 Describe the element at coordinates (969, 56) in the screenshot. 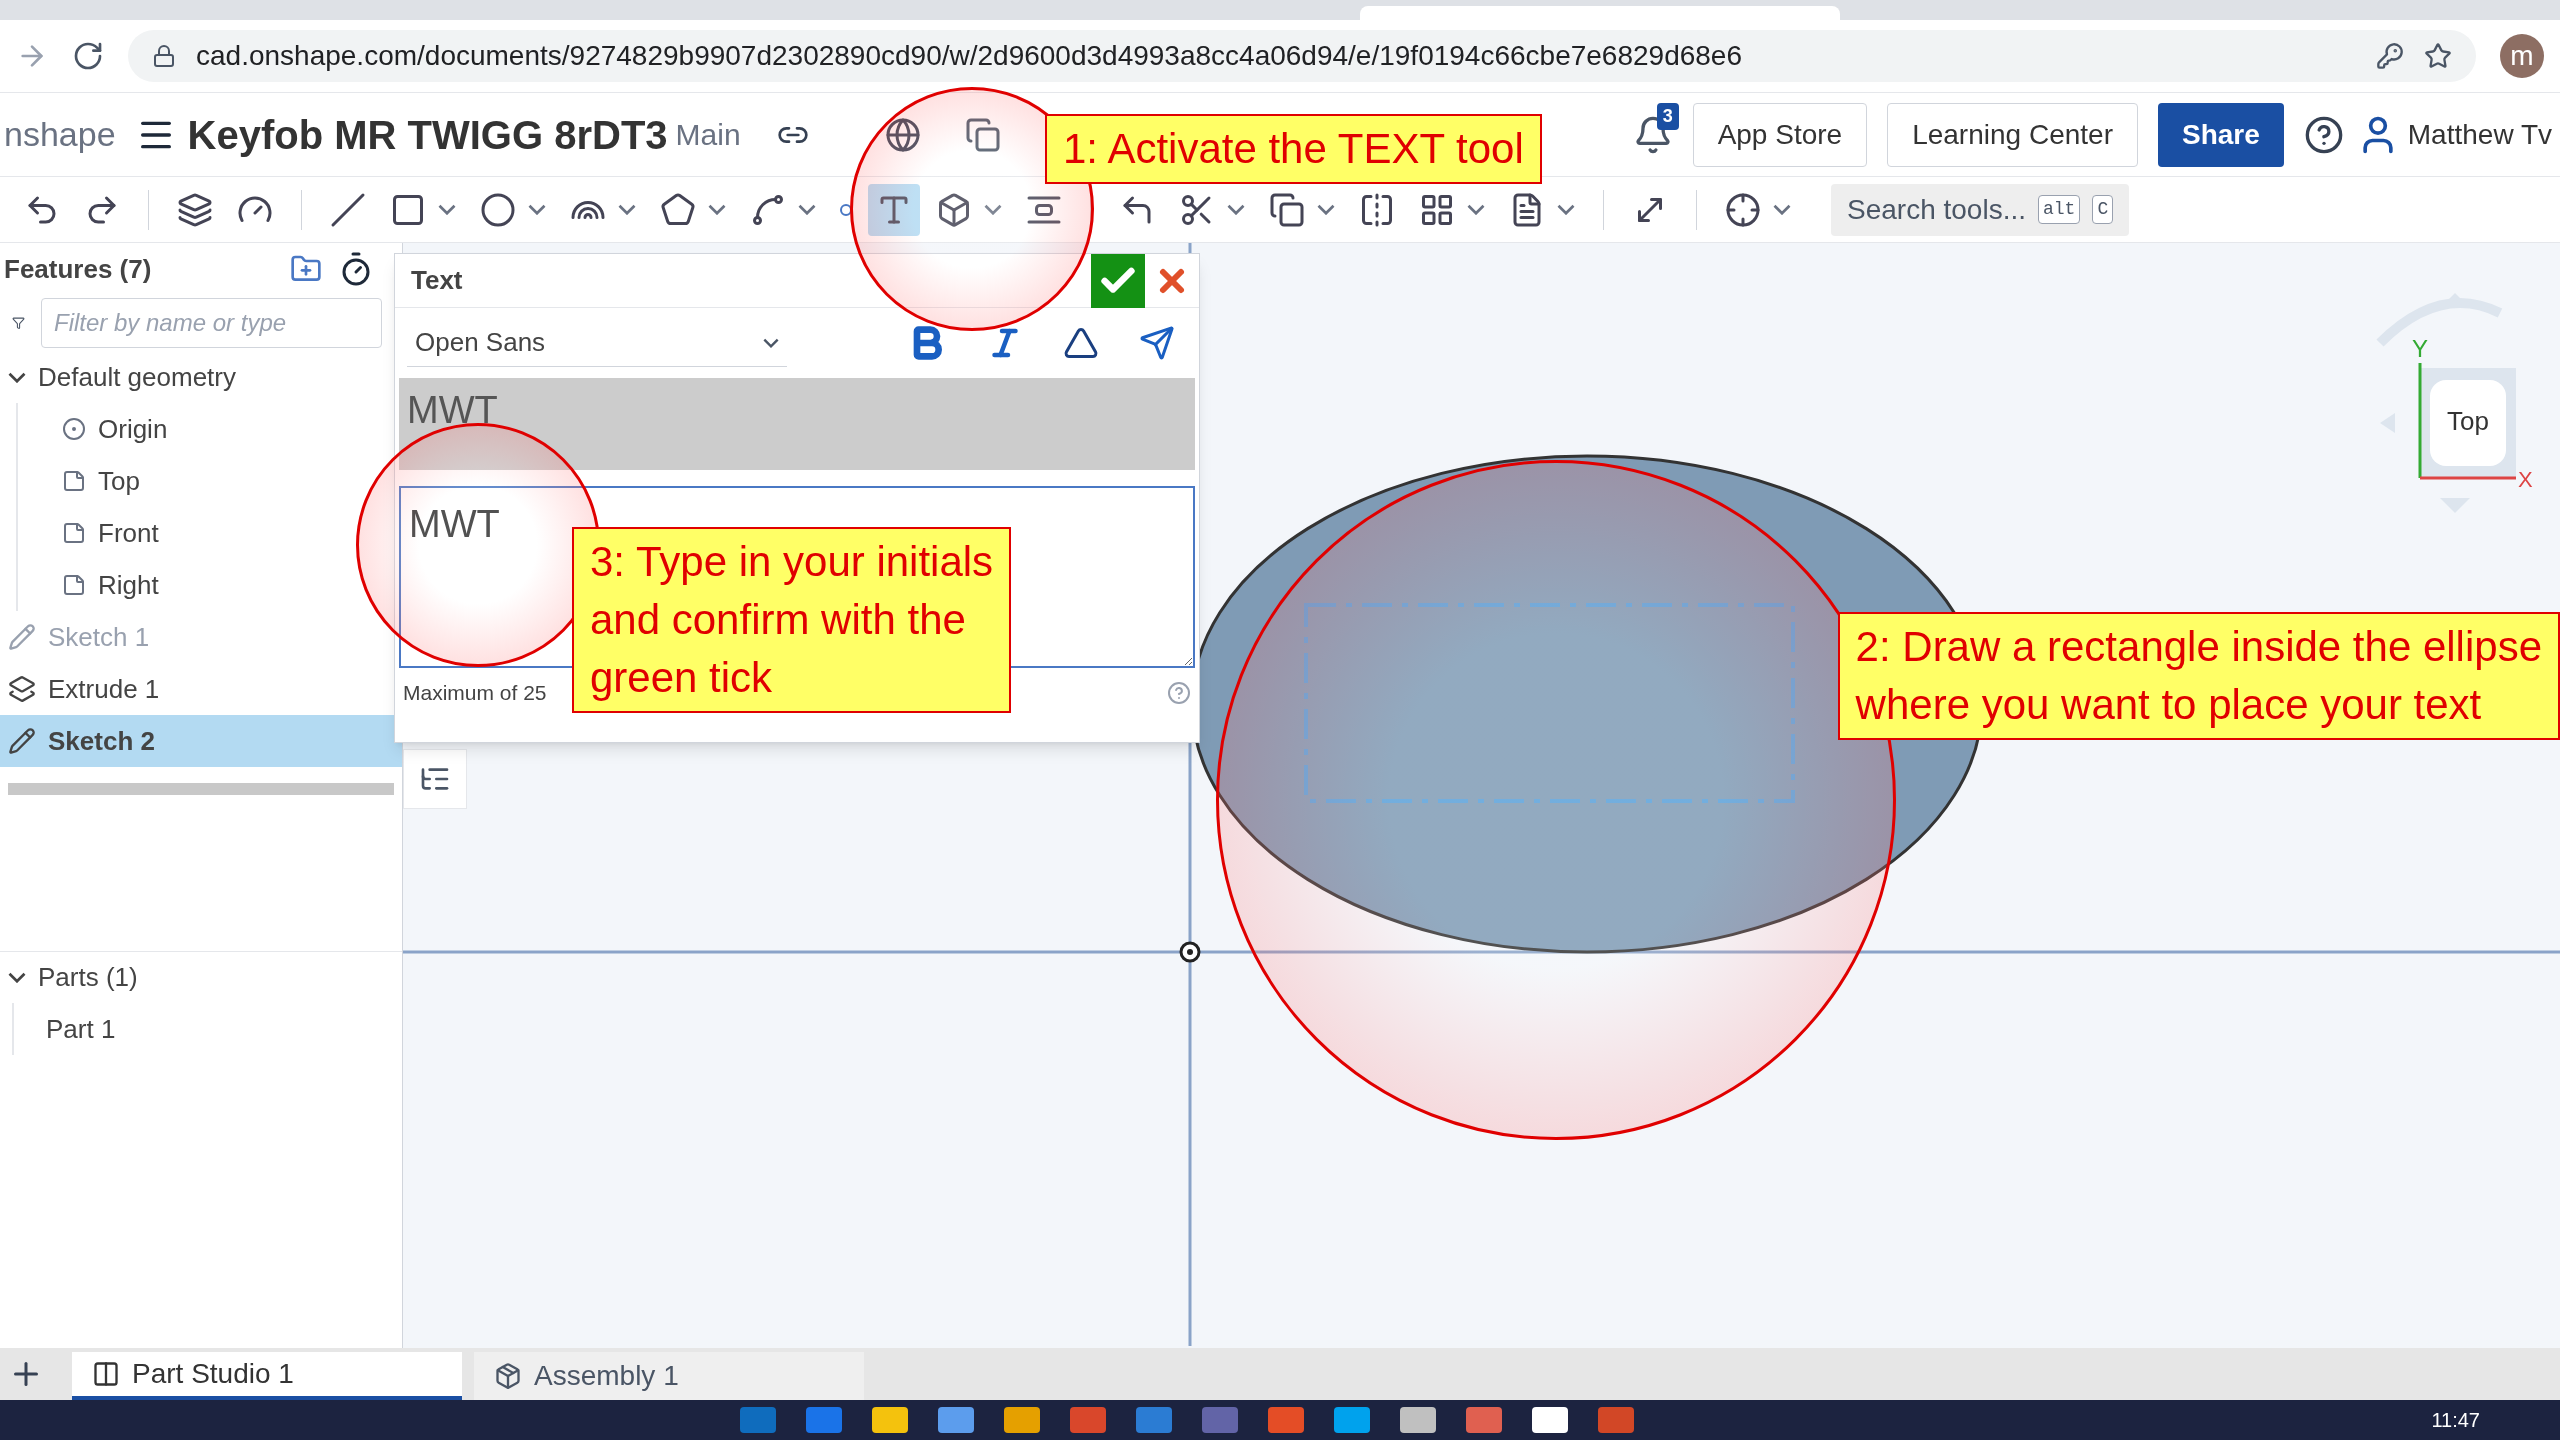

I see `url-text: cad.onshape.com/documents/9274829b9907d2302890cd90/w/2d9600d3d4993a8cc4a06d94/e/19f0194c66cbe7e6829d68e6` at that location.